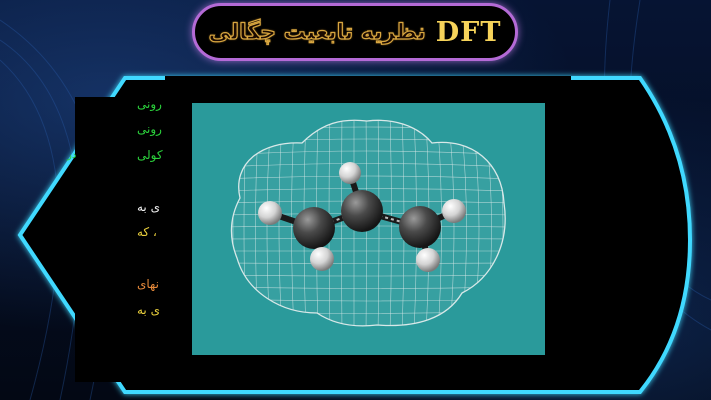 This screenshot has height=400, width=711. Describe the element at coordinates (147, 232) in the screenshot. I see `slide-line: ، که` at that location.